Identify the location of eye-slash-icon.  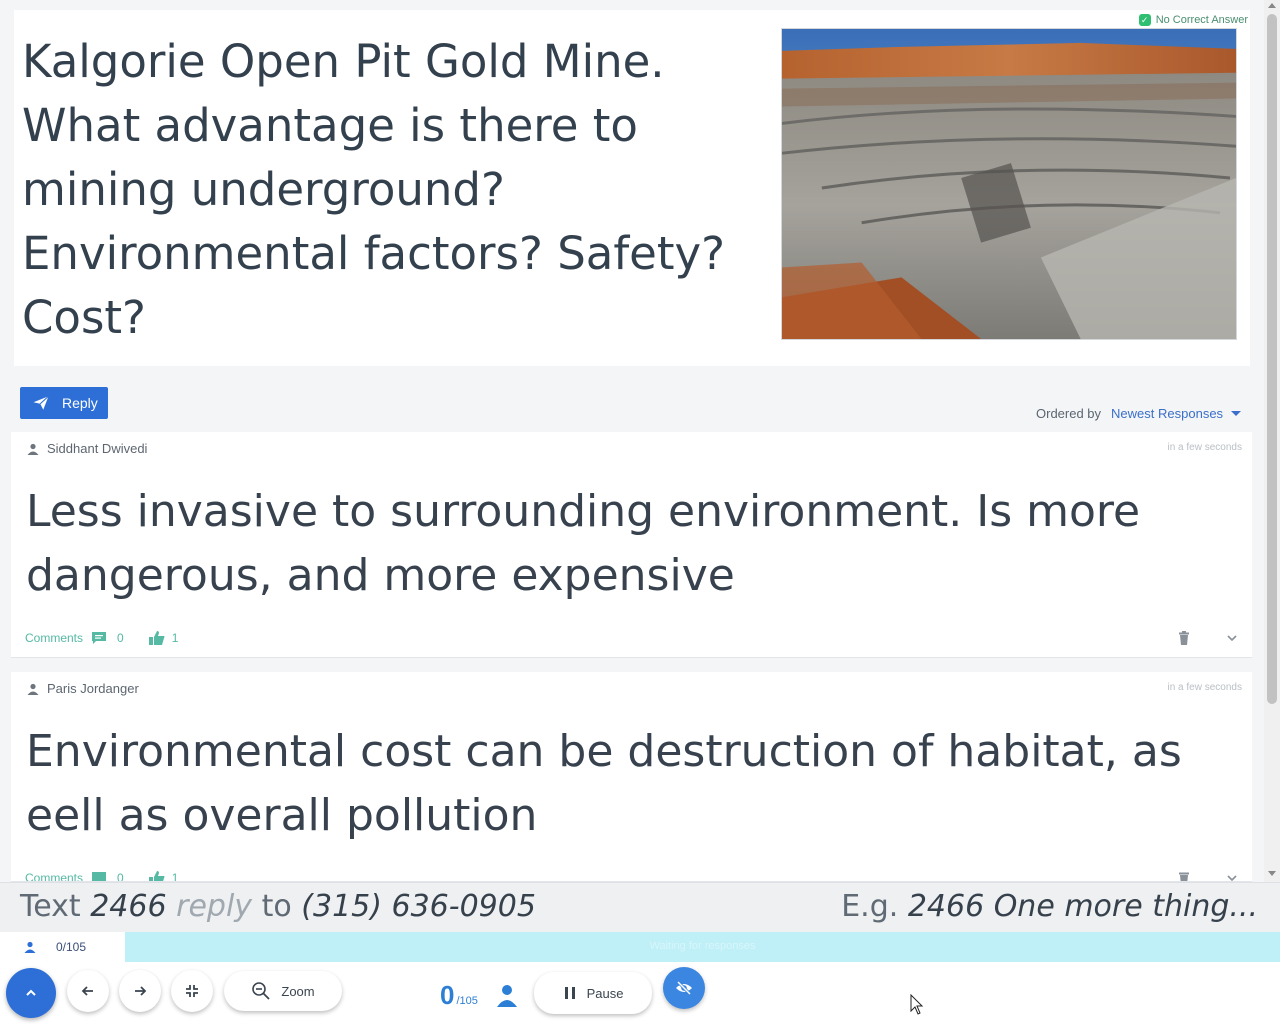
(684, 988).